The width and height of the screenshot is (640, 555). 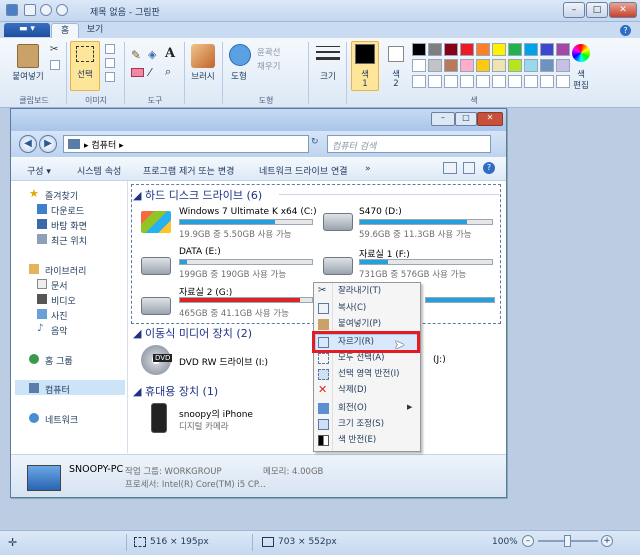 I want to click on select-icon, so click(x=85, y=54).